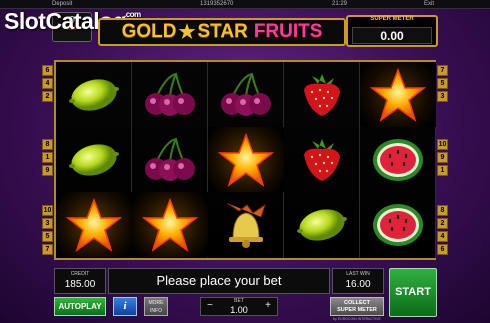 Image resolution: width=490 pixels, height=323 pixels. Describe the element at coordinates (239, 306) in the screenshot. I see `bet-control: − BET 1.00 +` at that location.